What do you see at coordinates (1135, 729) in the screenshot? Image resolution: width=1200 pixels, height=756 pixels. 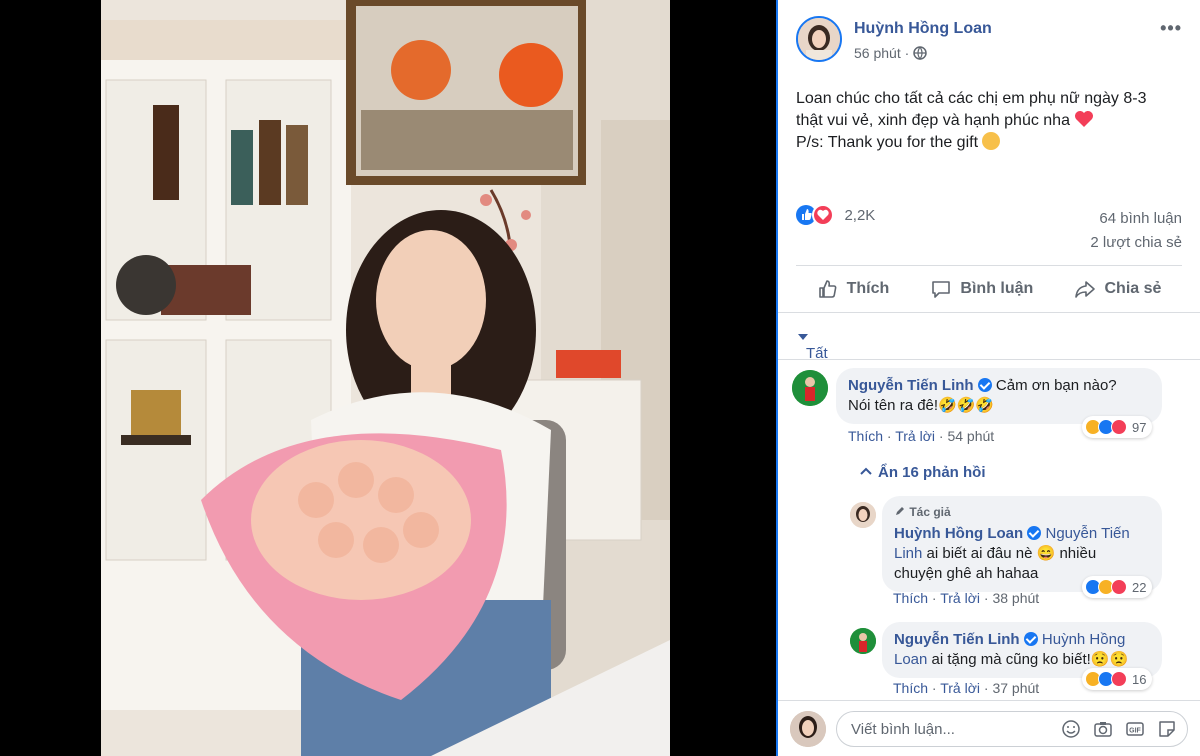 I see `gif-icon: GIF` at bounding box center [1135, 729].